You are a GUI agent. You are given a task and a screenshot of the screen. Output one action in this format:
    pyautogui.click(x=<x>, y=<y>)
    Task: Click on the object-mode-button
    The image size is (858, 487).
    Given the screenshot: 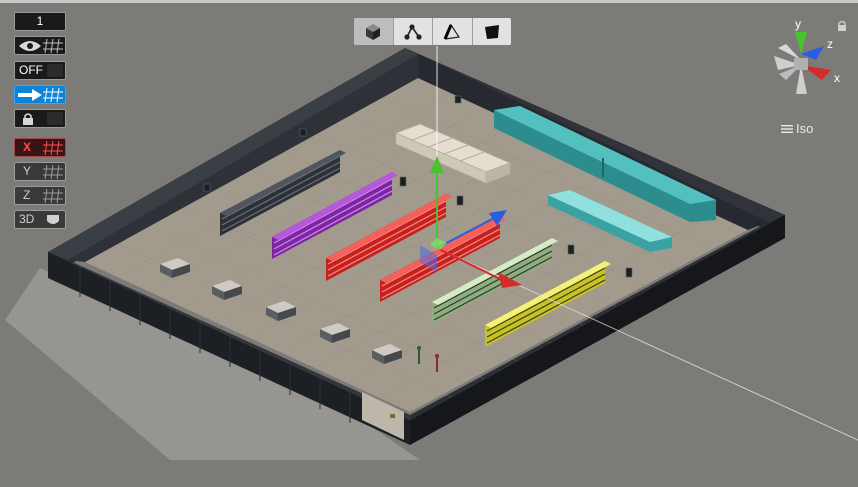 What is the action you would take?
    pyautogui.click(x=374, y=31)
    